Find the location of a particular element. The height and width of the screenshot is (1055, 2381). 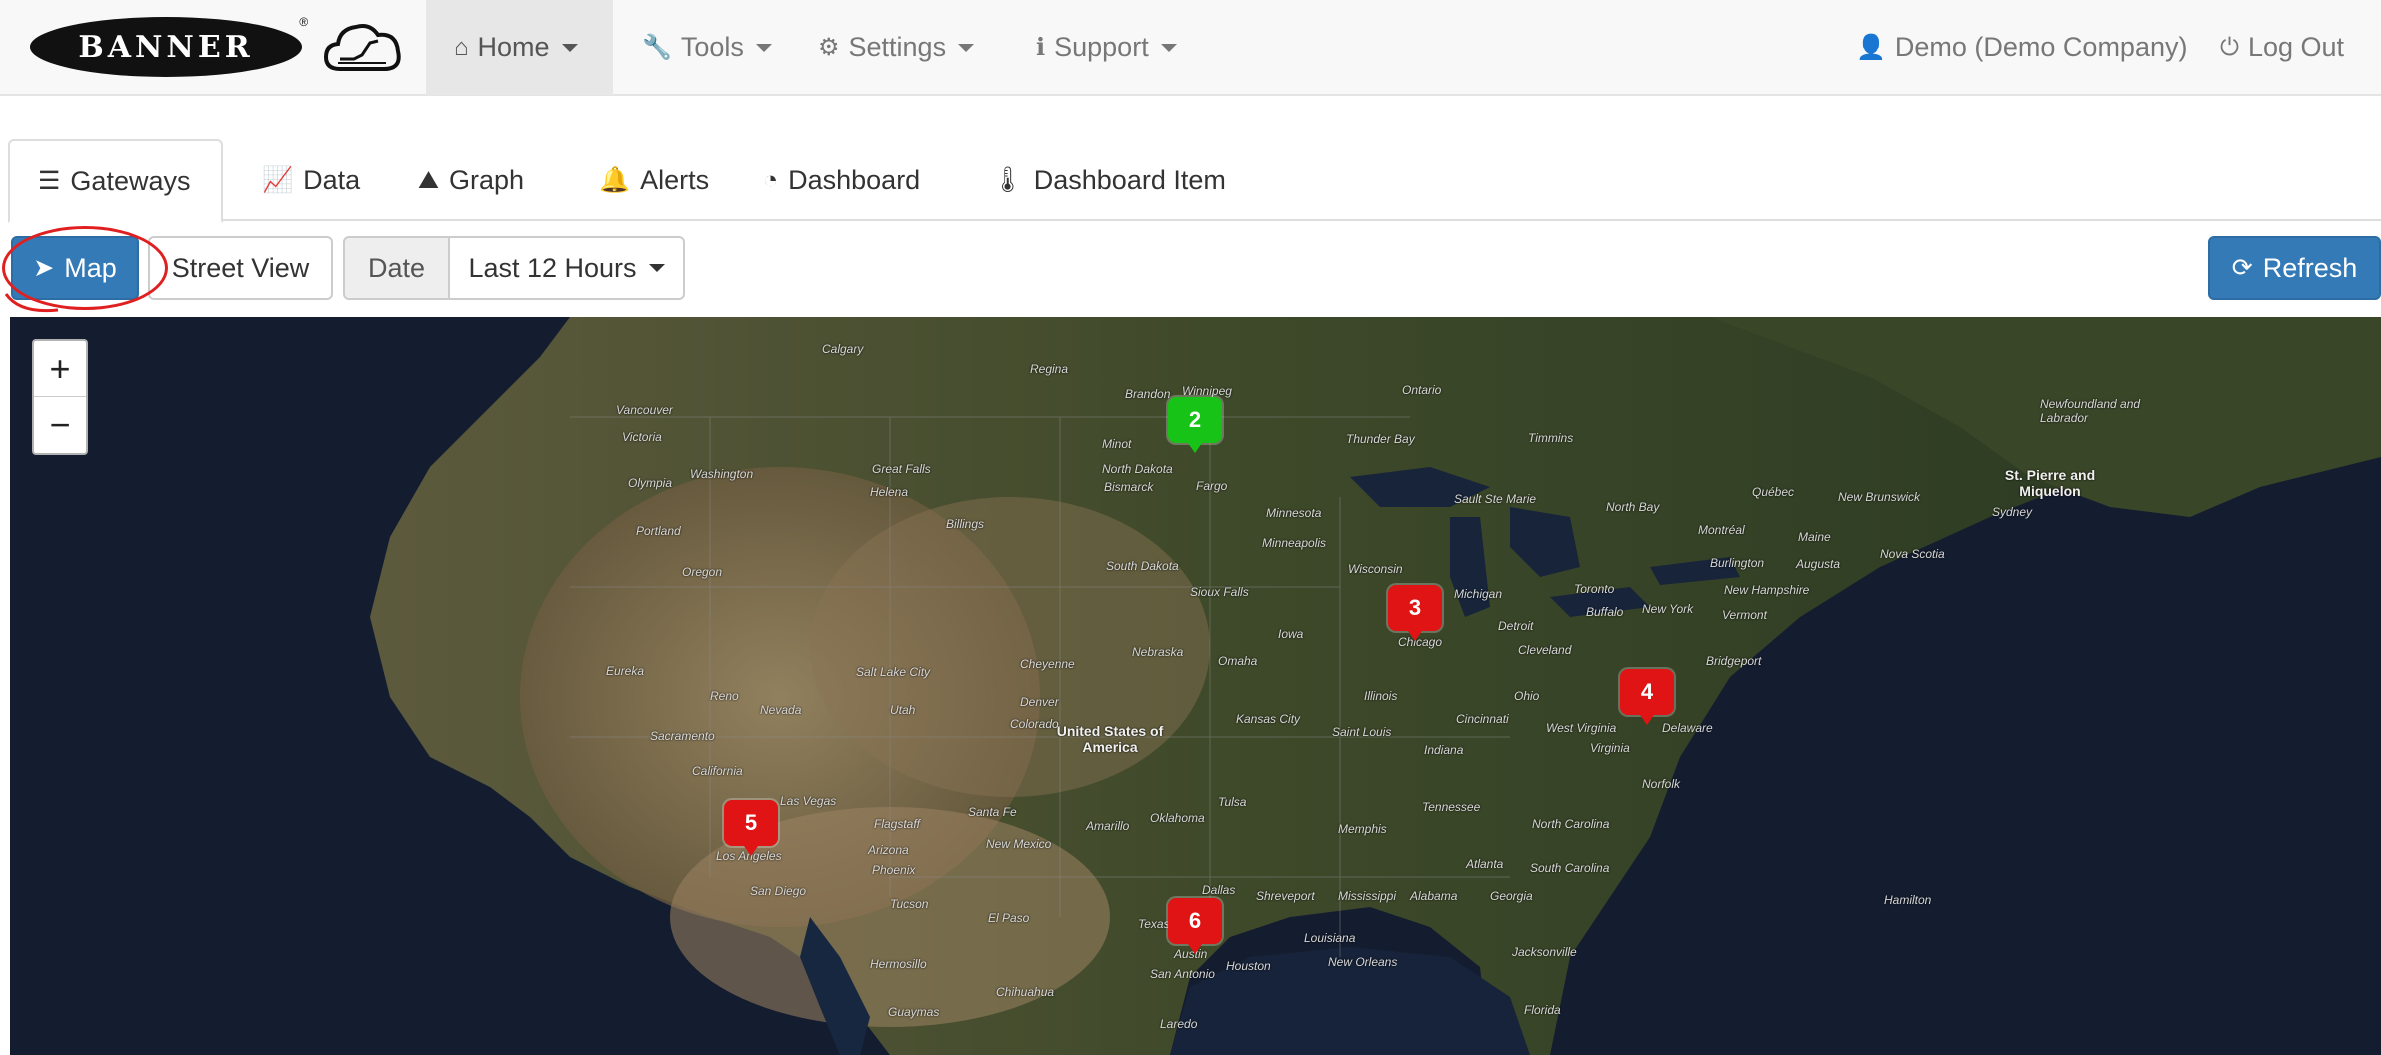

map-label: Tucson is located at coordinates (909, 904).